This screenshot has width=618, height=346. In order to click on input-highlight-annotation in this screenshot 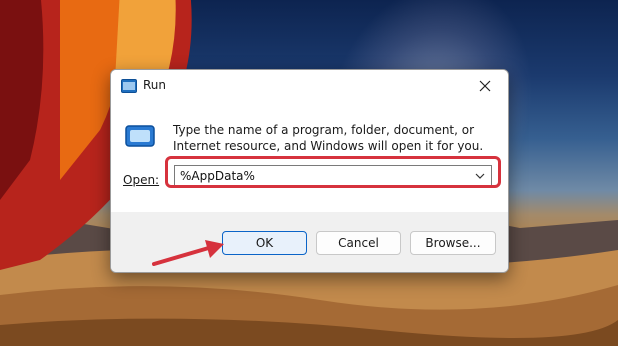, I will do `click(333, 172)`.